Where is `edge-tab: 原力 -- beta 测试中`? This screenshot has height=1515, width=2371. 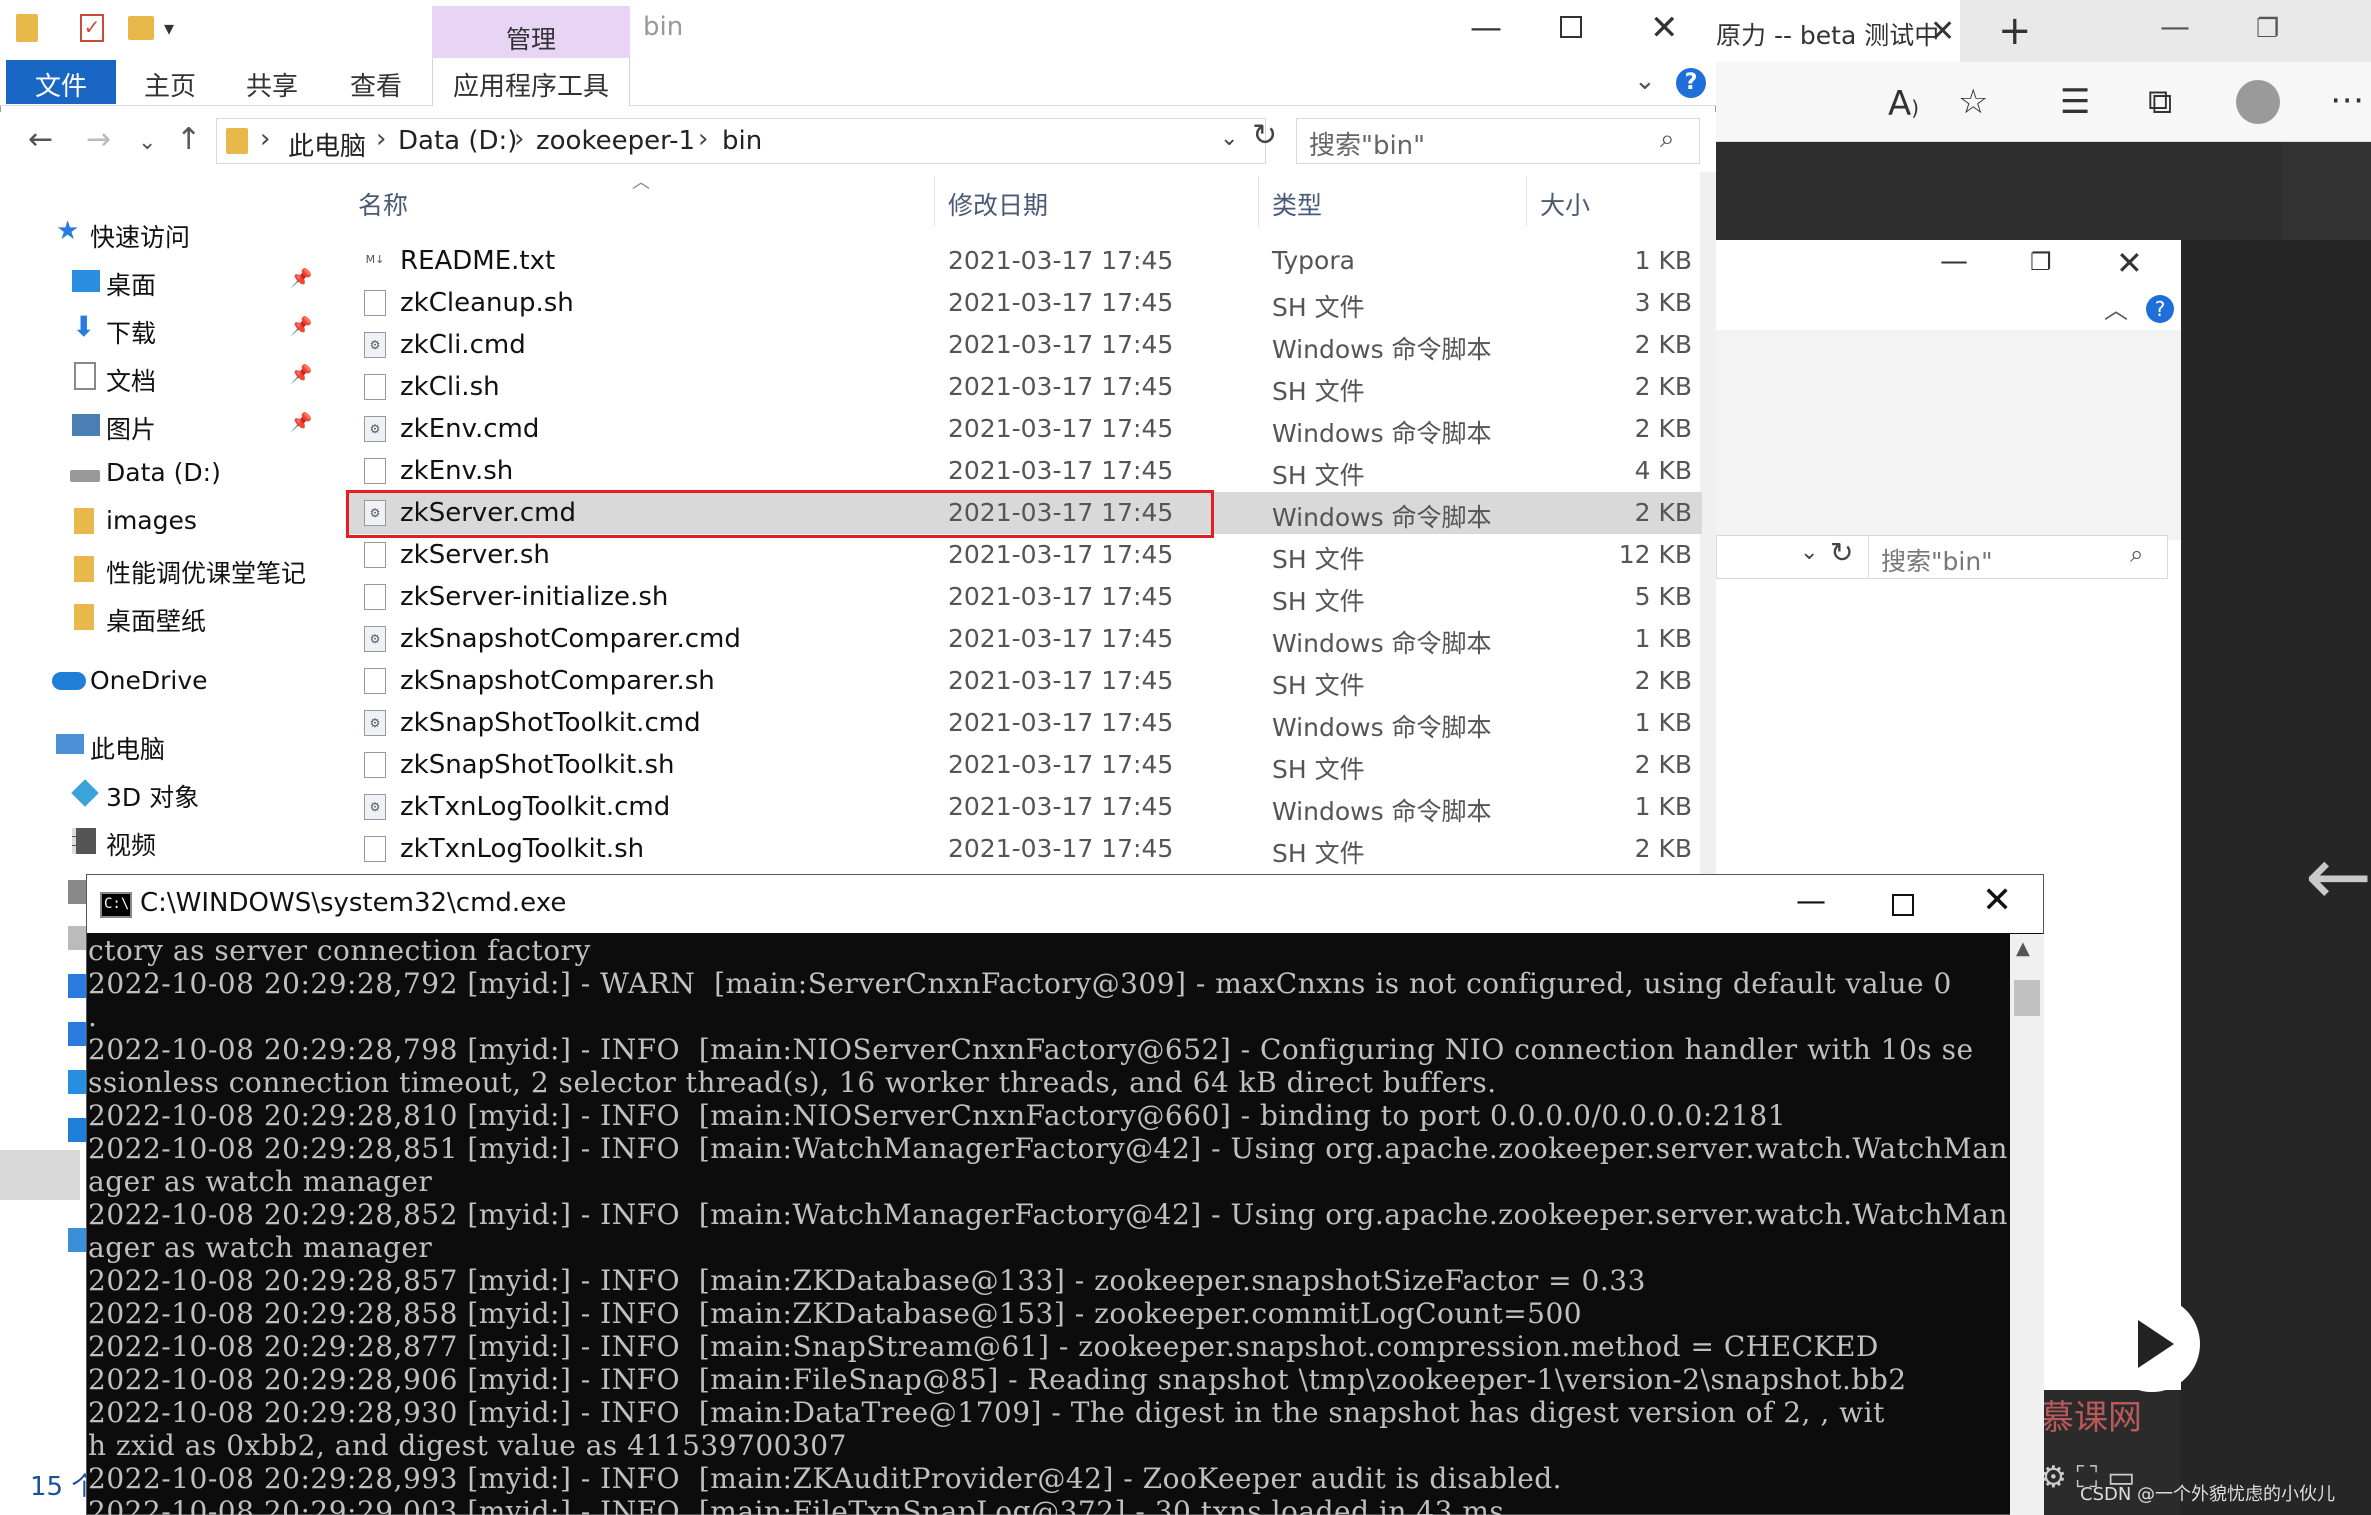 edge-tab: 原力 -- beta 测试中 is located at coordinates (1835, 31).